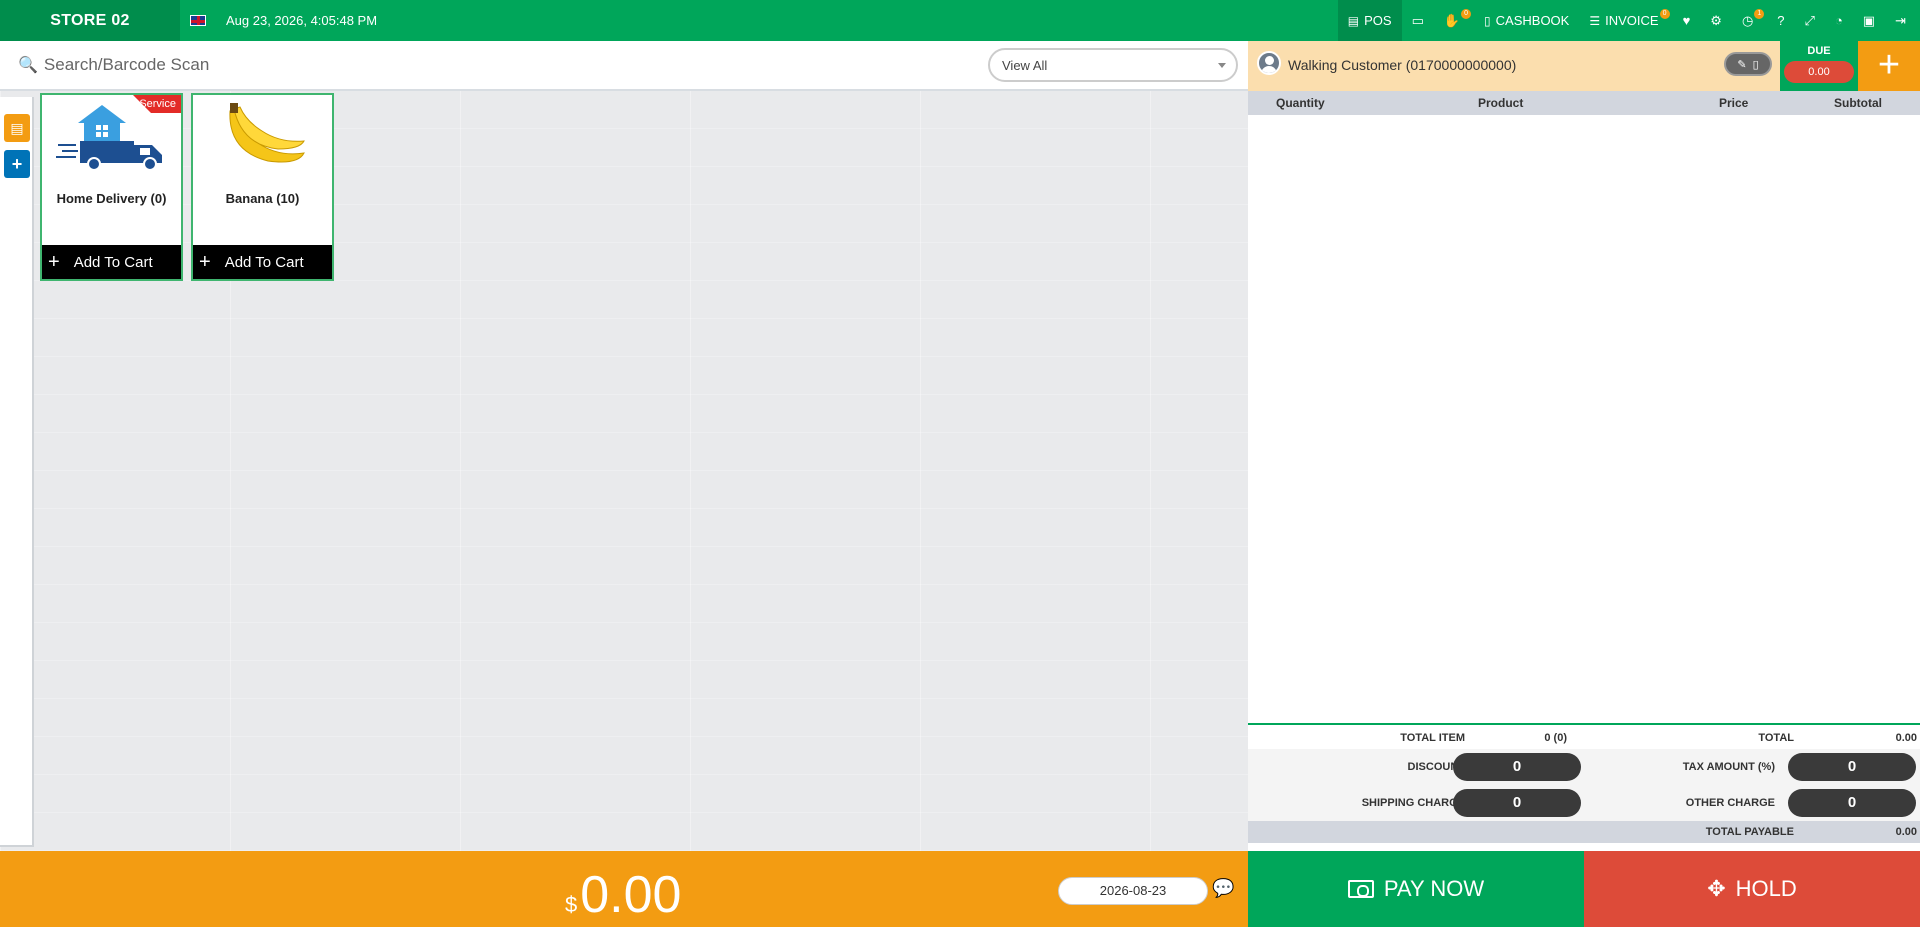 The width and height of the screenshot is (1920, 927). Describe the element at coordinates (1113, 65) in the screenshot. I see `category-filter-select: View All` at that location.